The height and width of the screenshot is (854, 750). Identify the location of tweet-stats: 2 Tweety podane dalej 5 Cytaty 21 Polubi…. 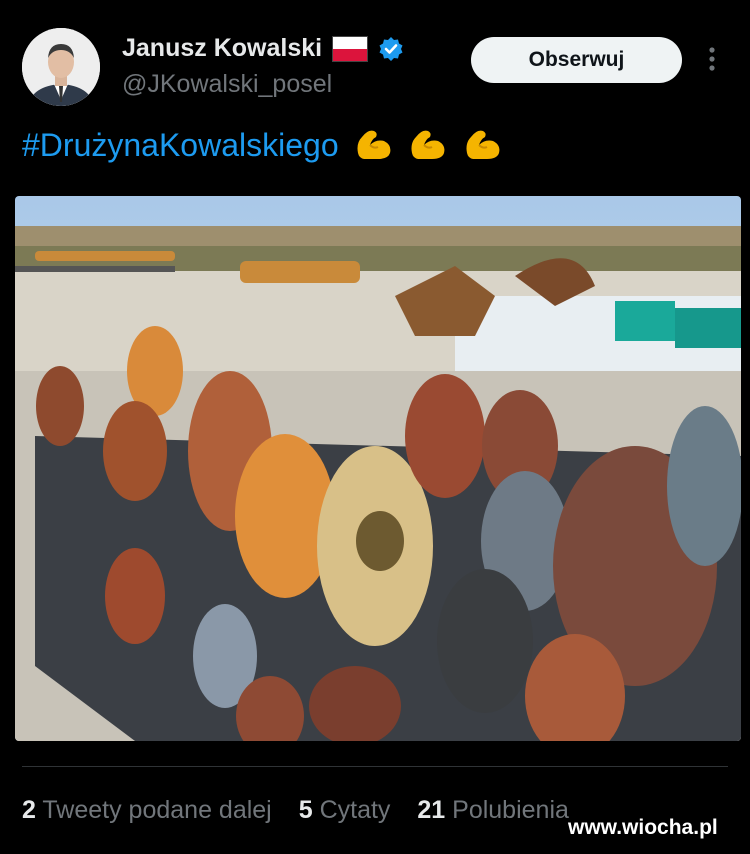
(305, 810).